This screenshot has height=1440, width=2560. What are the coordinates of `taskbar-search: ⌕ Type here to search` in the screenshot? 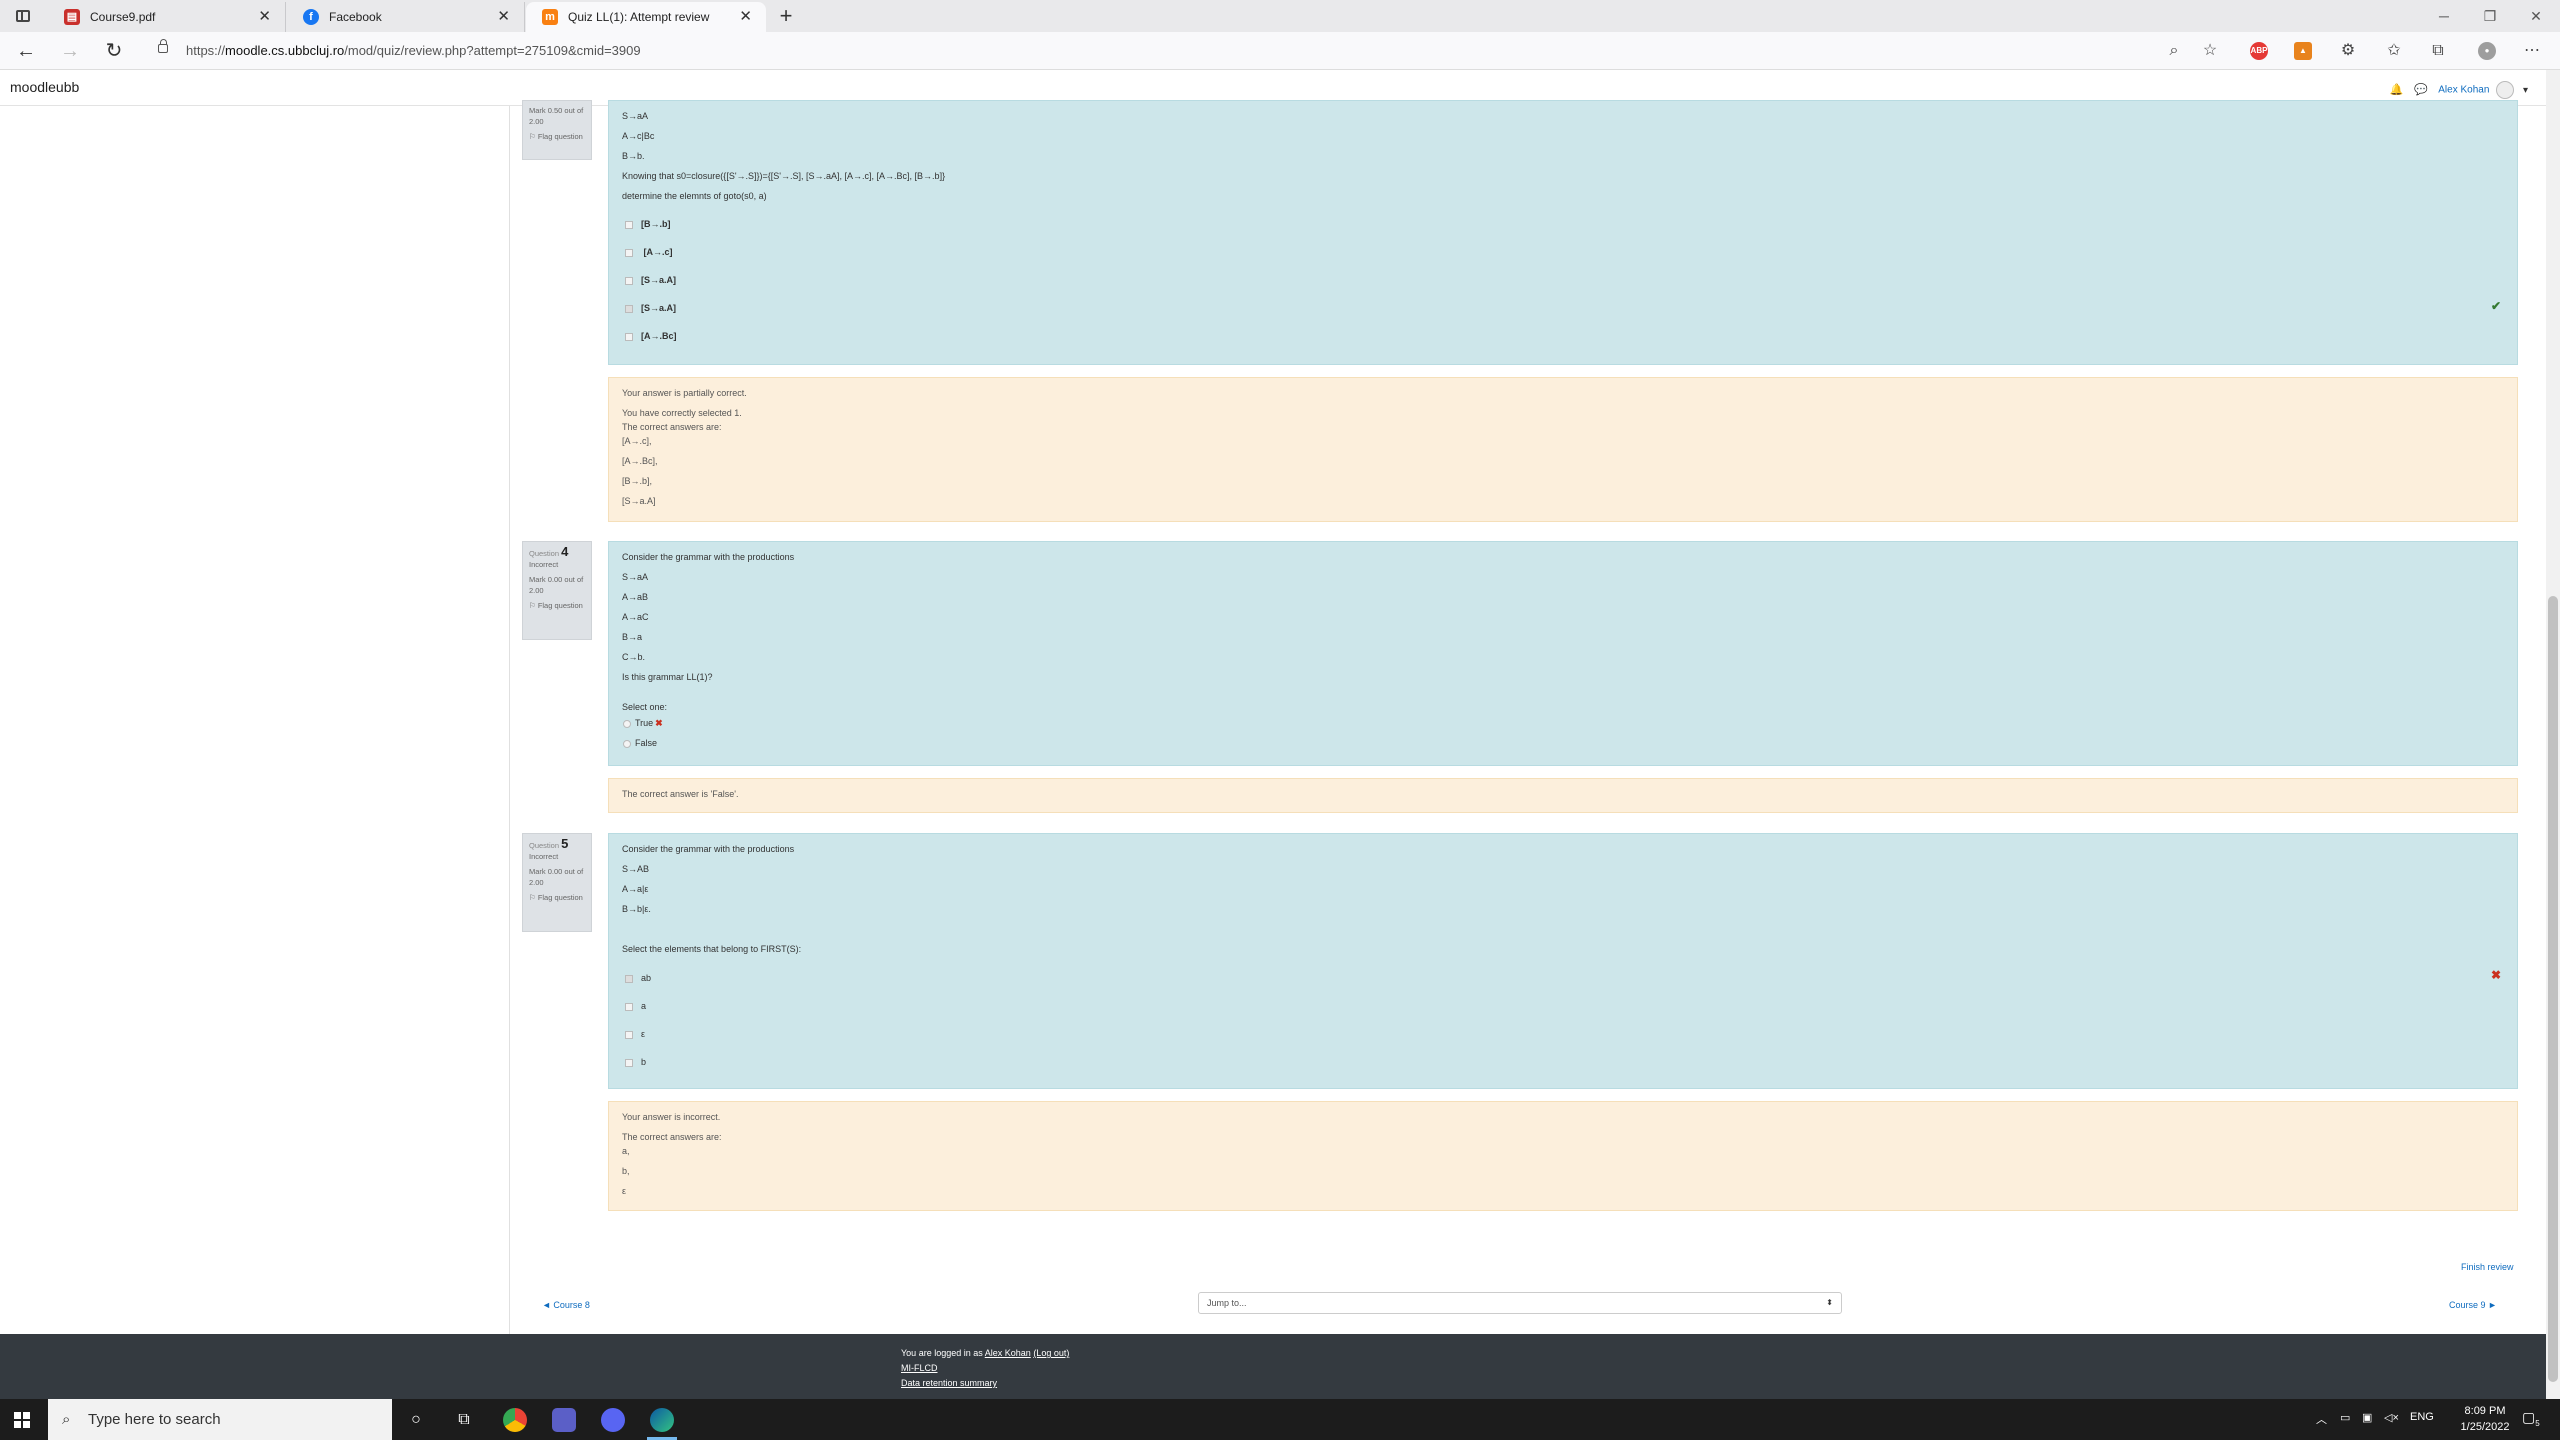 It's located at (220, 1419).